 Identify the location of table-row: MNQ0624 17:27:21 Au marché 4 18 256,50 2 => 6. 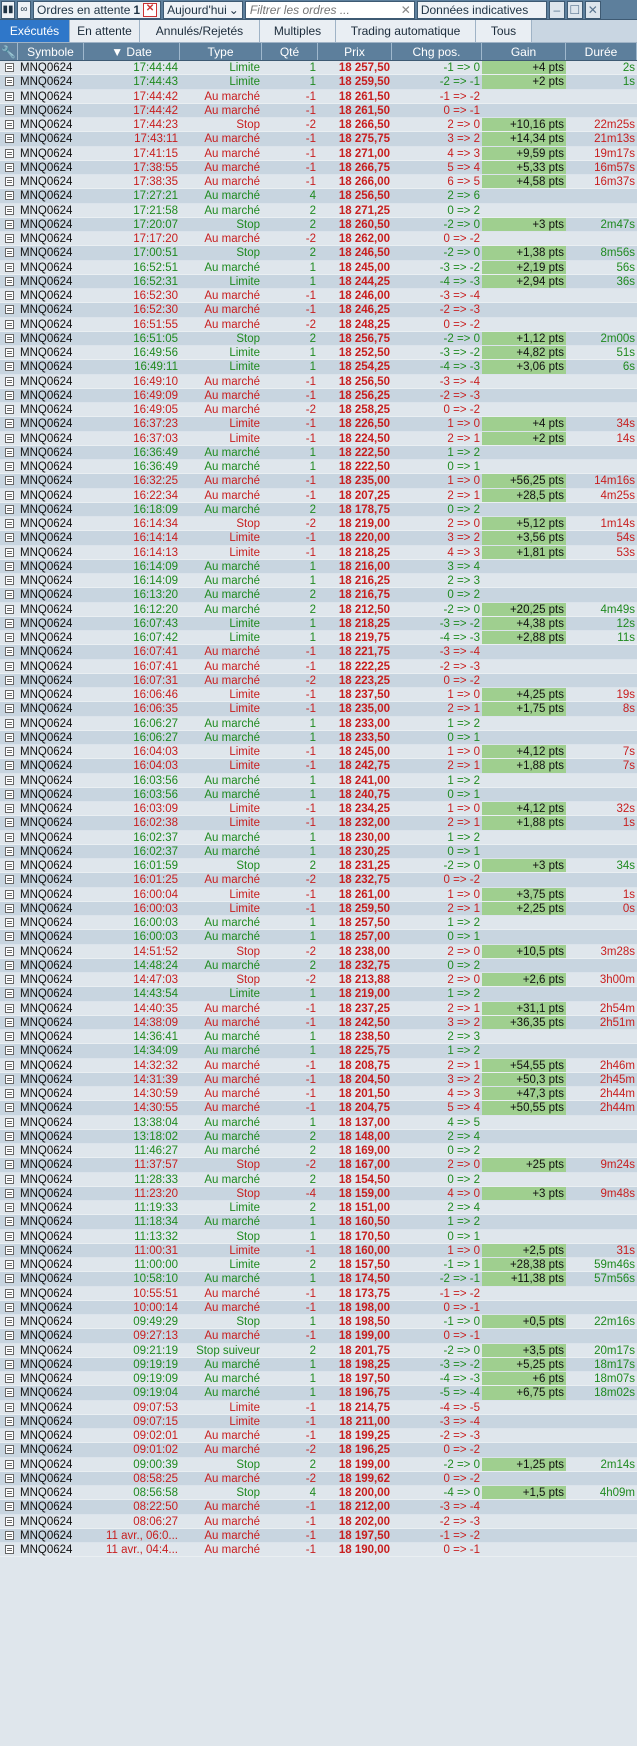
(318, 196).